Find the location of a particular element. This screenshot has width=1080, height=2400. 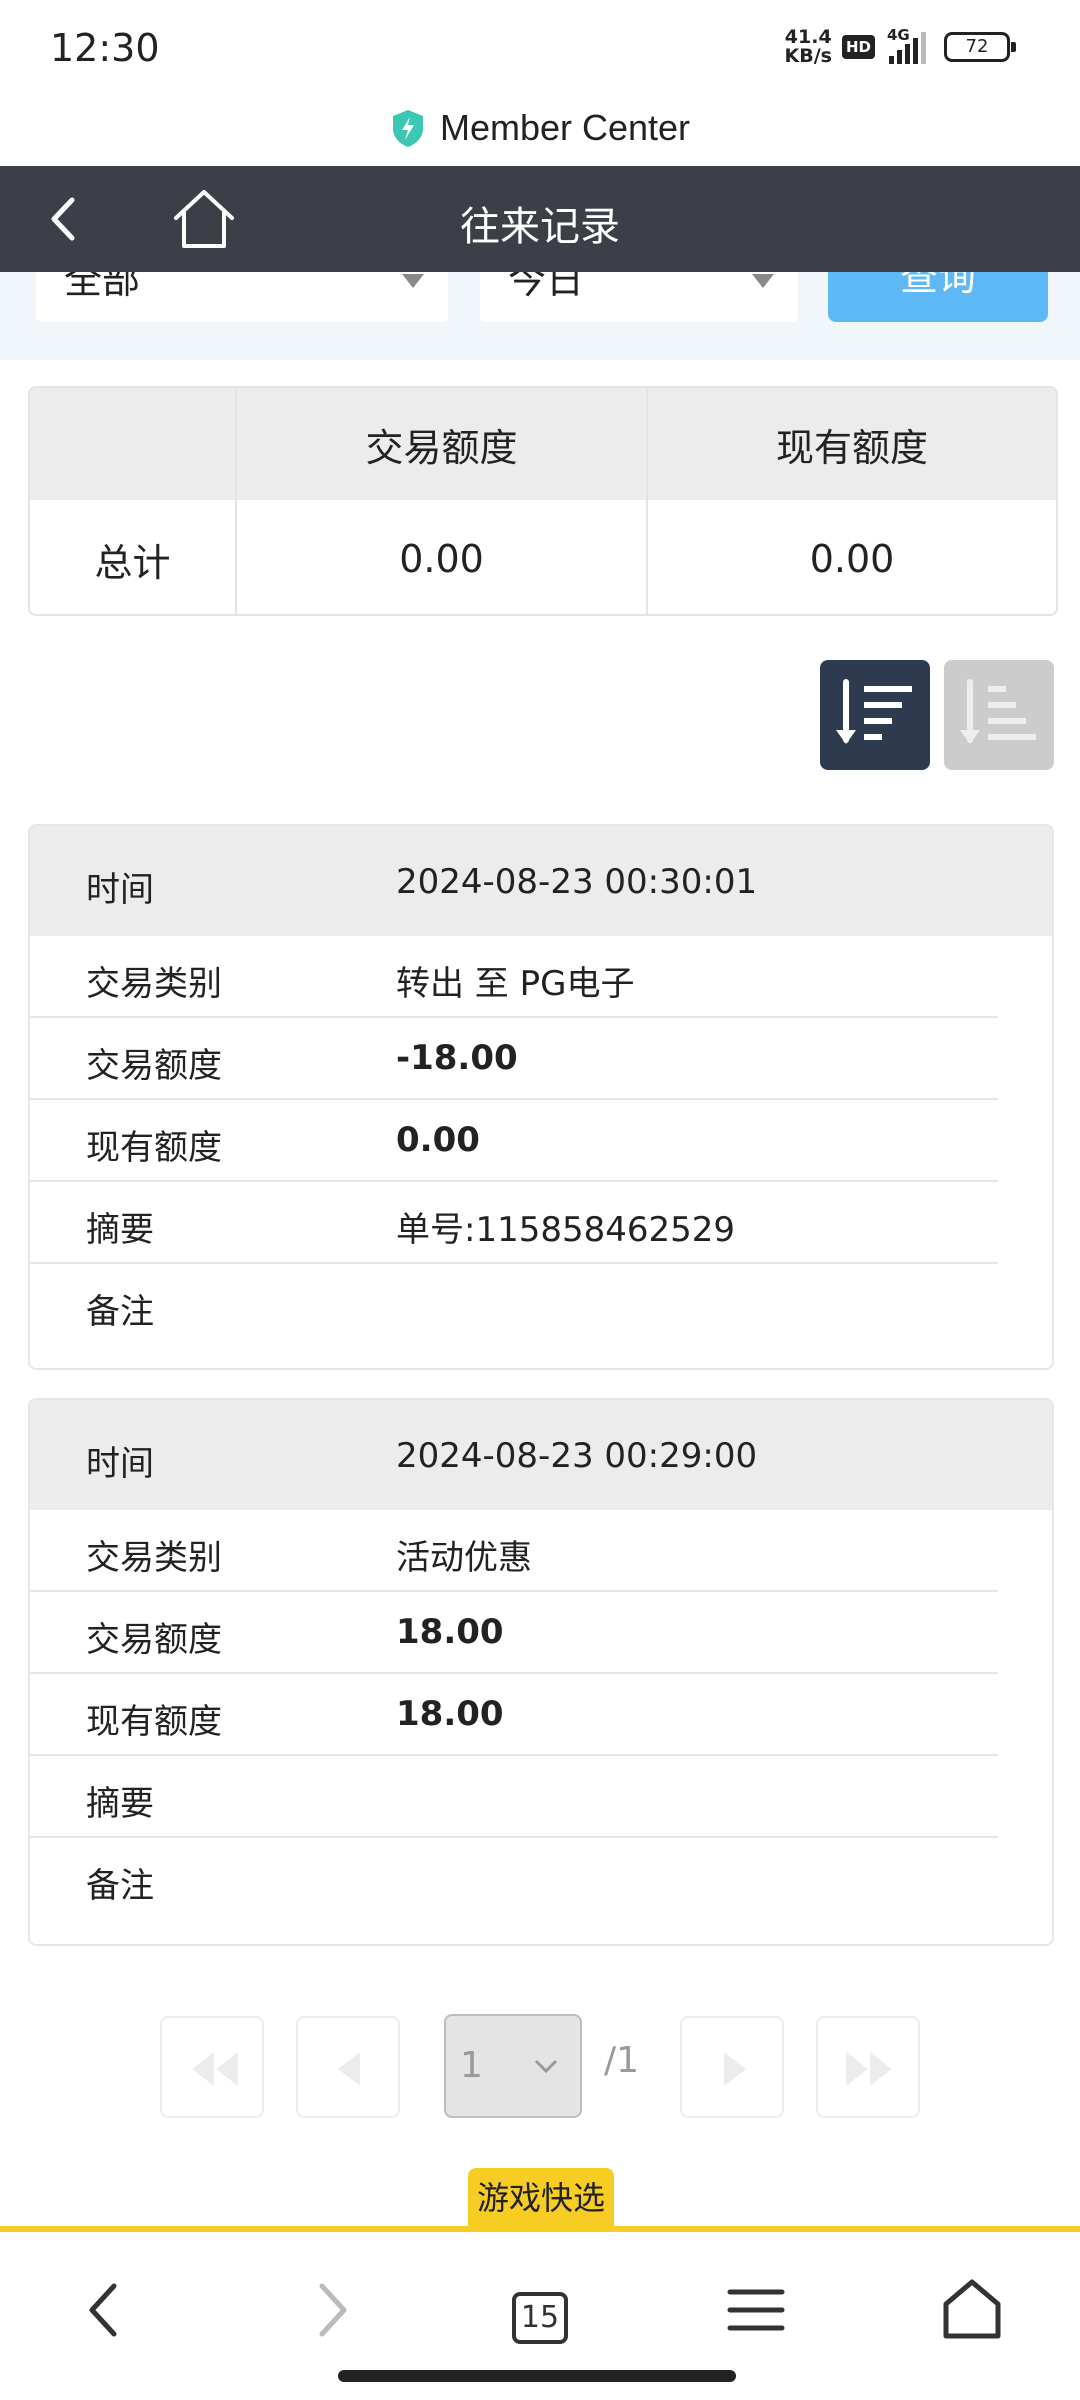

game-quick-pick-tab: 游戏快选 is located at coordinates (541, 2198).